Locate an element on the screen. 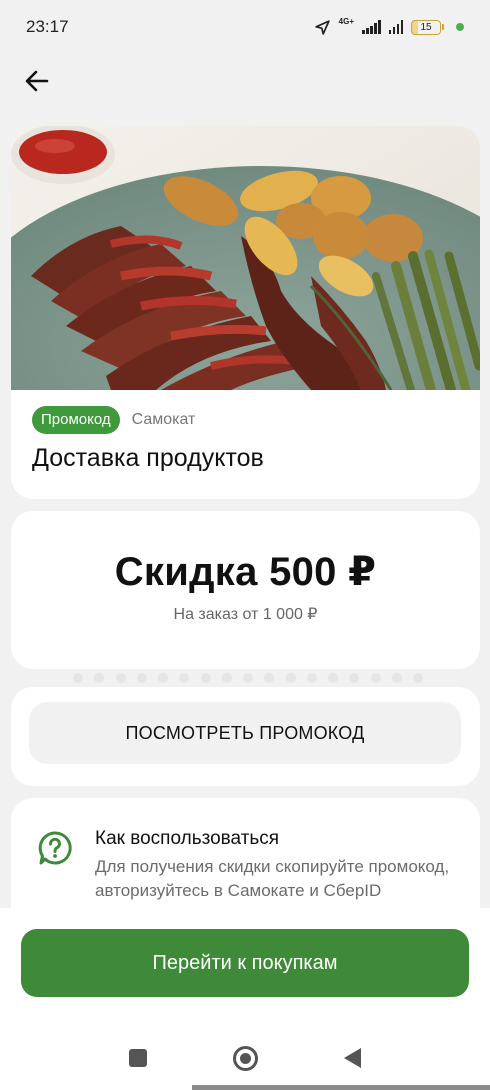 This screenshot has width=490, height=1090. home-button is located at coordinates (245, 1058).